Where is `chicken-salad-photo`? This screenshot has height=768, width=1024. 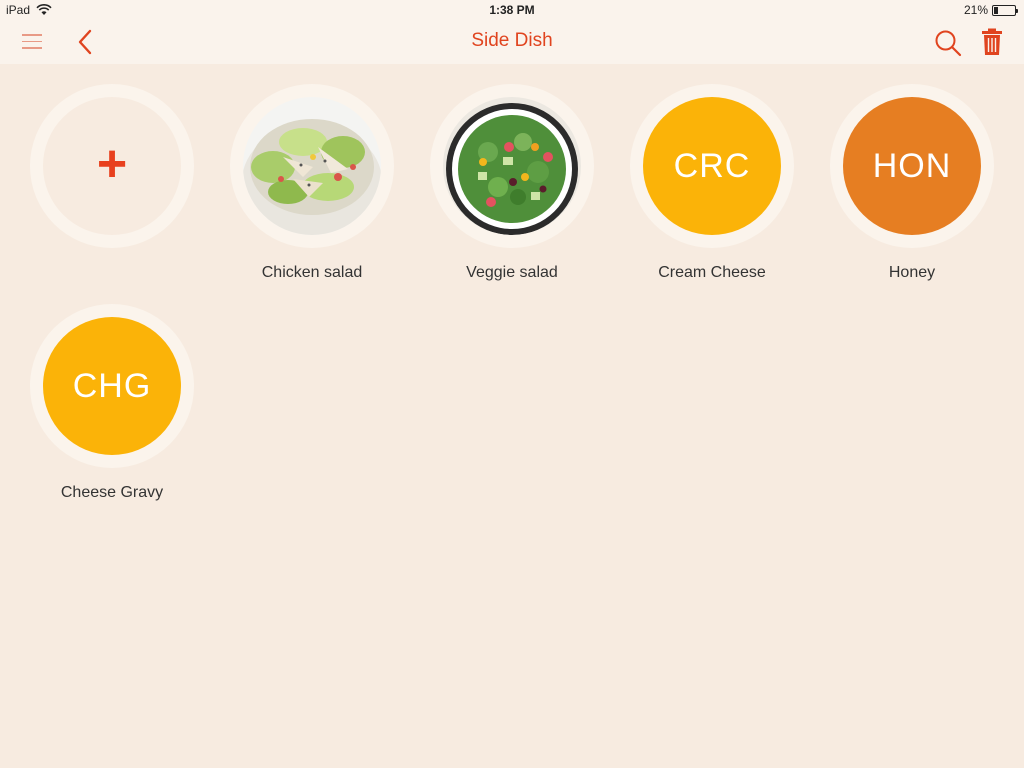 chicken-salad-photo is located at coordinates (312, 166).